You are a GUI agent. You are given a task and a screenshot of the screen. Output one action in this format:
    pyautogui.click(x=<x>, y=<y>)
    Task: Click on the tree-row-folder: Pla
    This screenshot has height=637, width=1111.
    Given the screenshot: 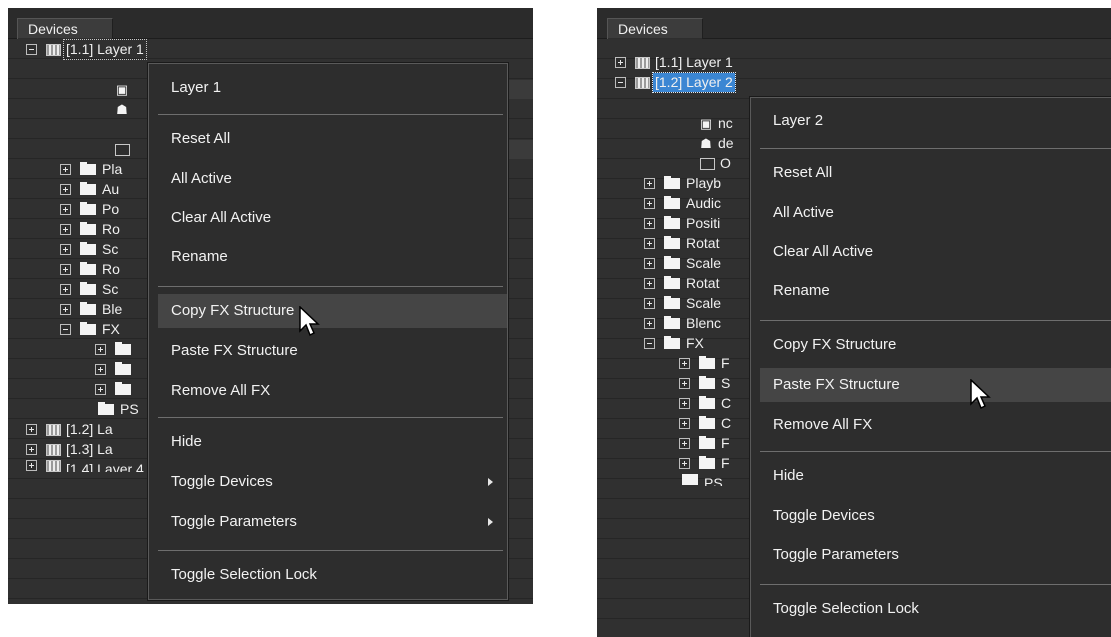 What is the action you would take?
    pyautogui.click(x=91, y=169)
    